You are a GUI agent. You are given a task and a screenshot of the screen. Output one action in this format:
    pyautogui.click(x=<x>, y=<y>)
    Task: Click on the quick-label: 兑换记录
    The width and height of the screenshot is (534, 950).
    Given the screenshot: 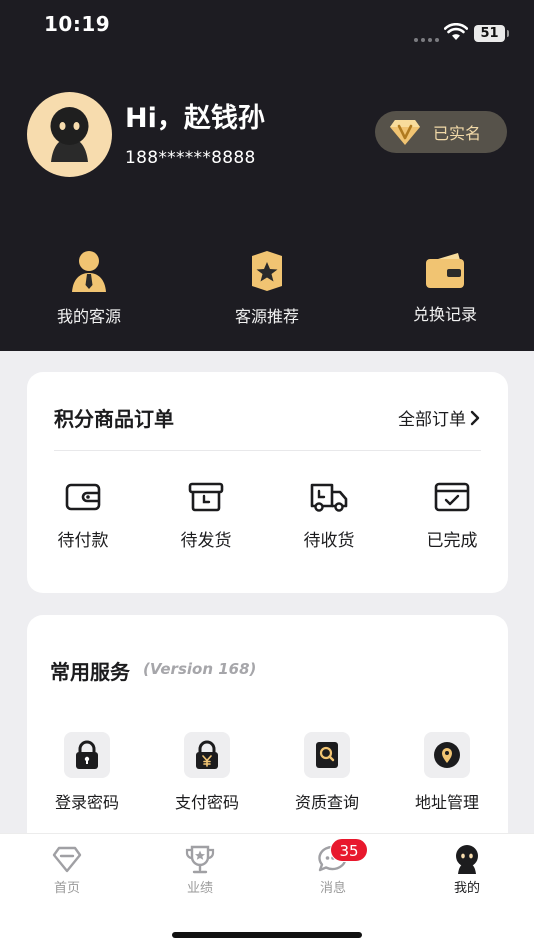 What is the action you would take?
    pyautogui.click(x=444, y=314)
    